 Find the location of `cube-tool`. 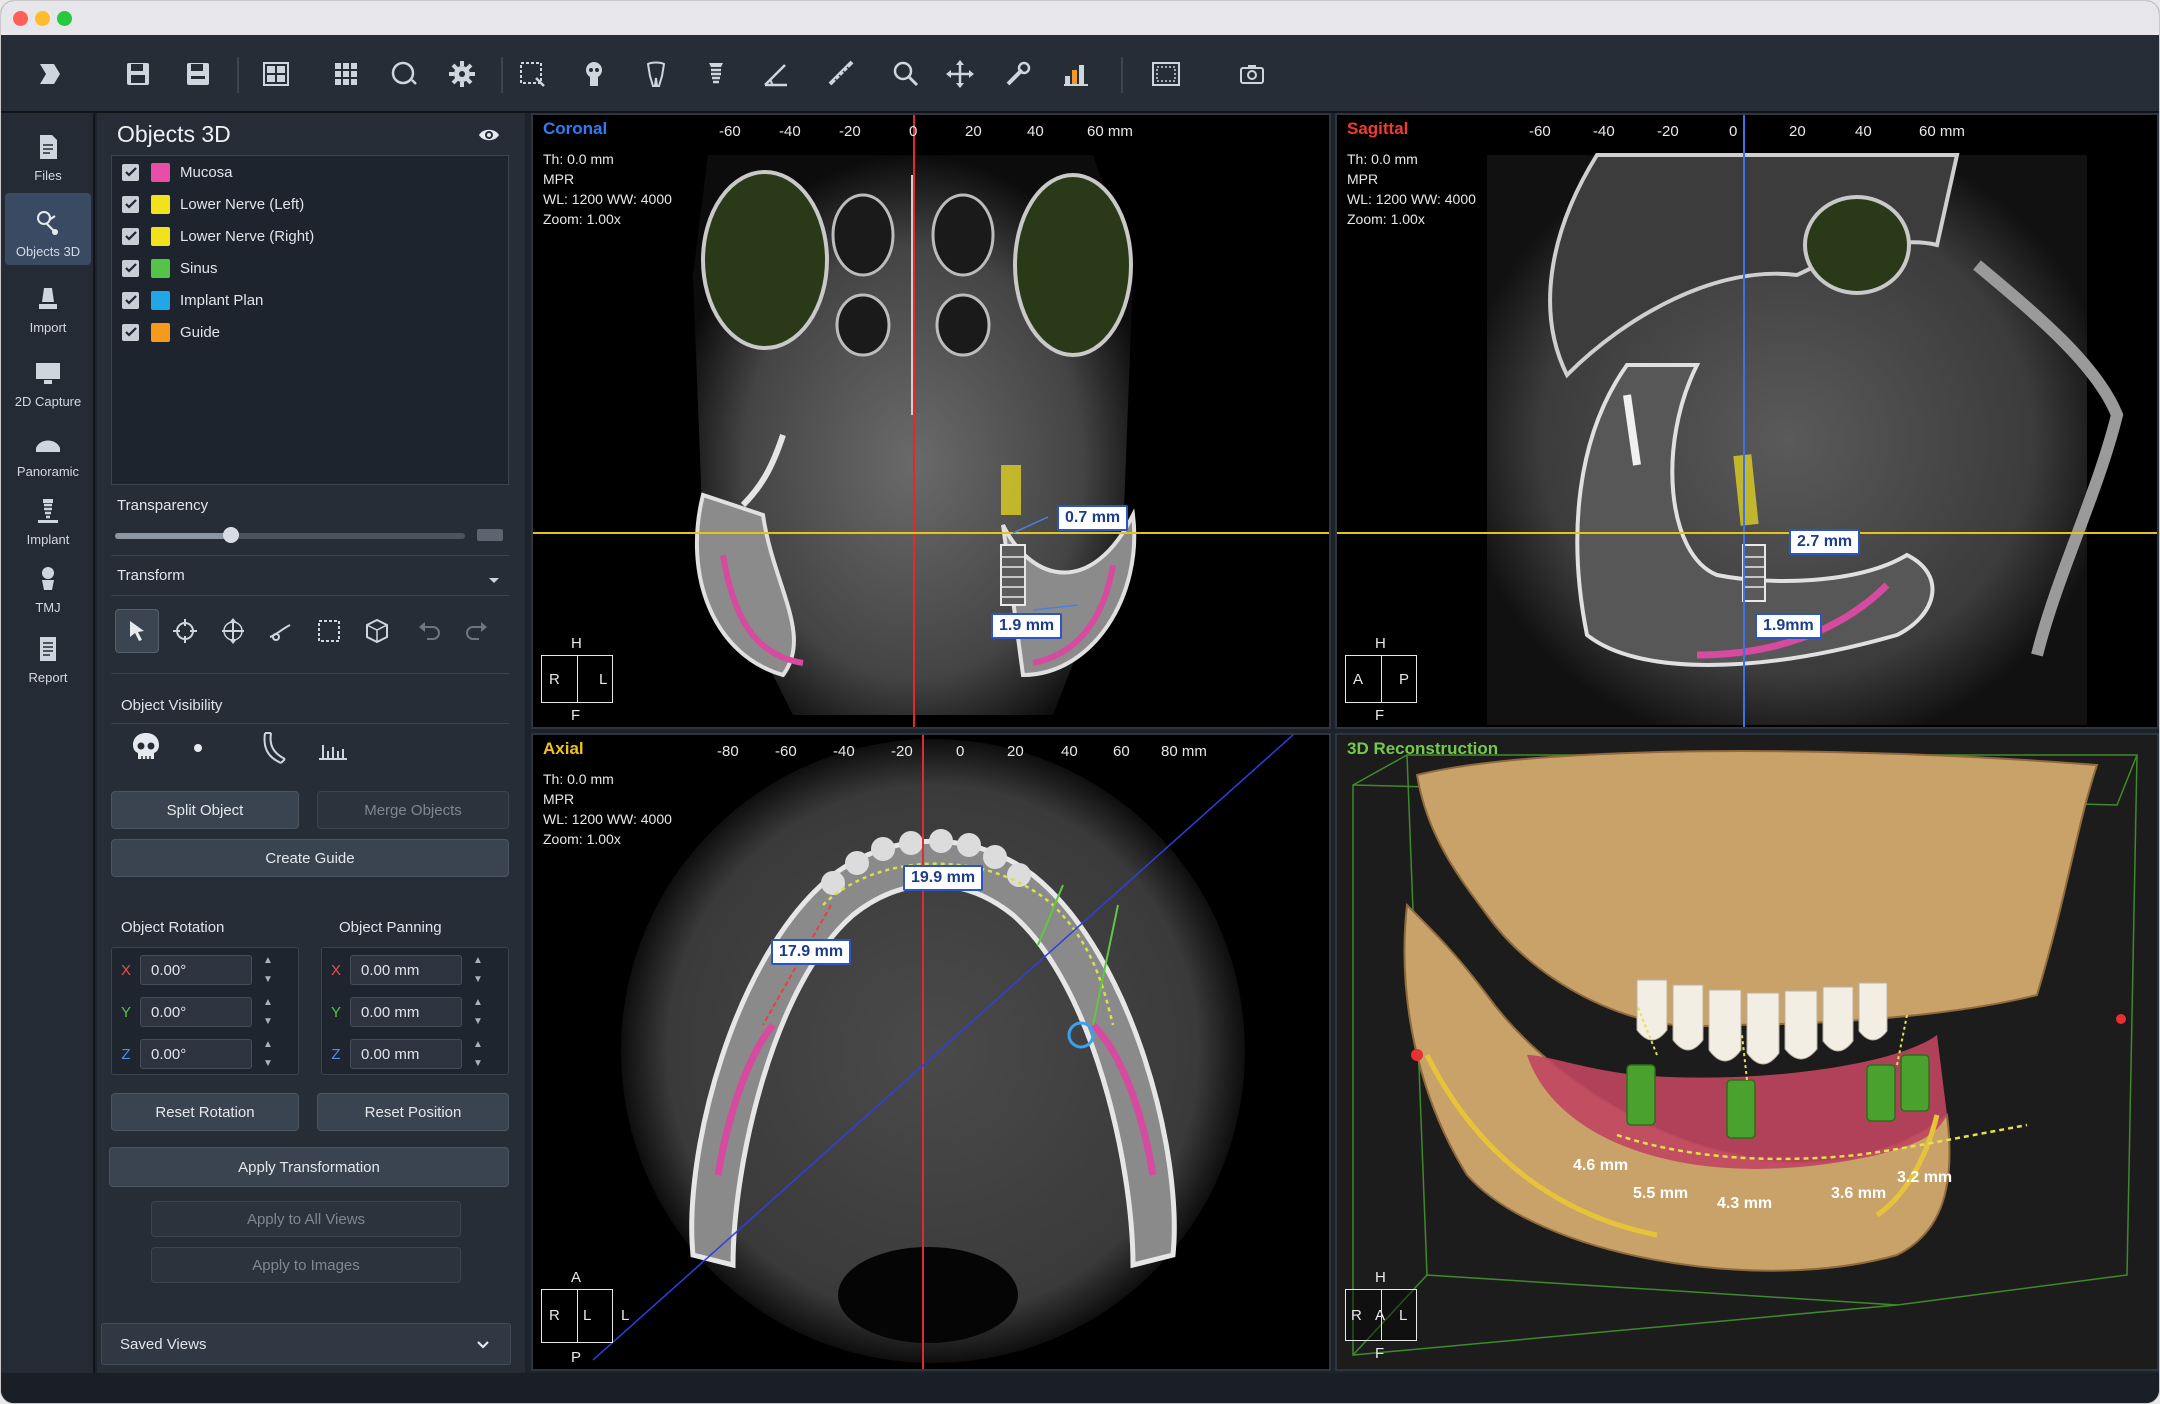

cube-tool is located at coordinates (377, 631).